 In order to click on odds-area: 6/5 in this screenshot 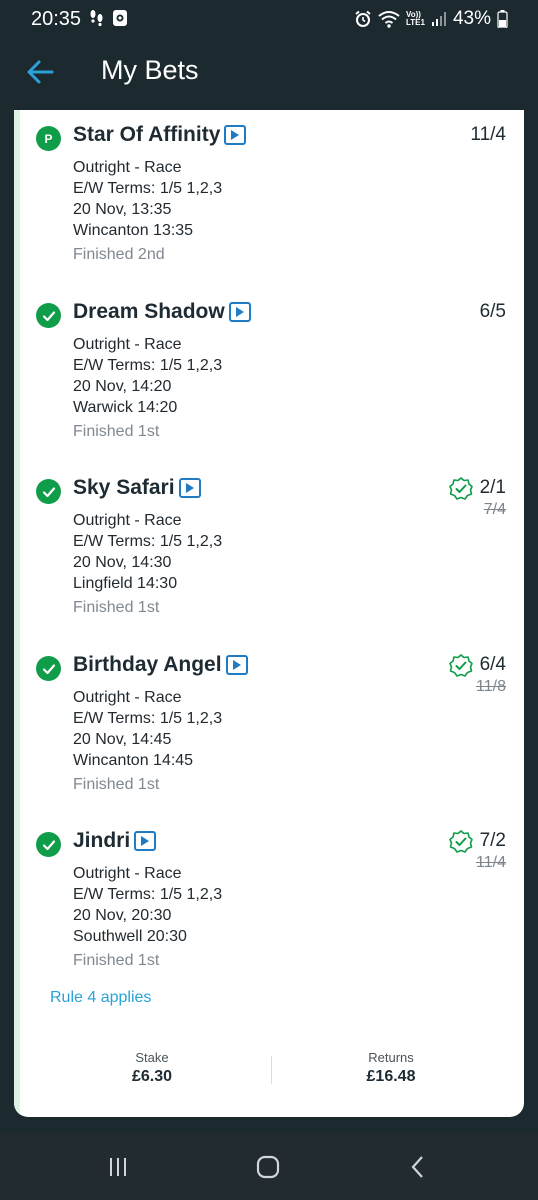, I will do `click(493, 312)`.